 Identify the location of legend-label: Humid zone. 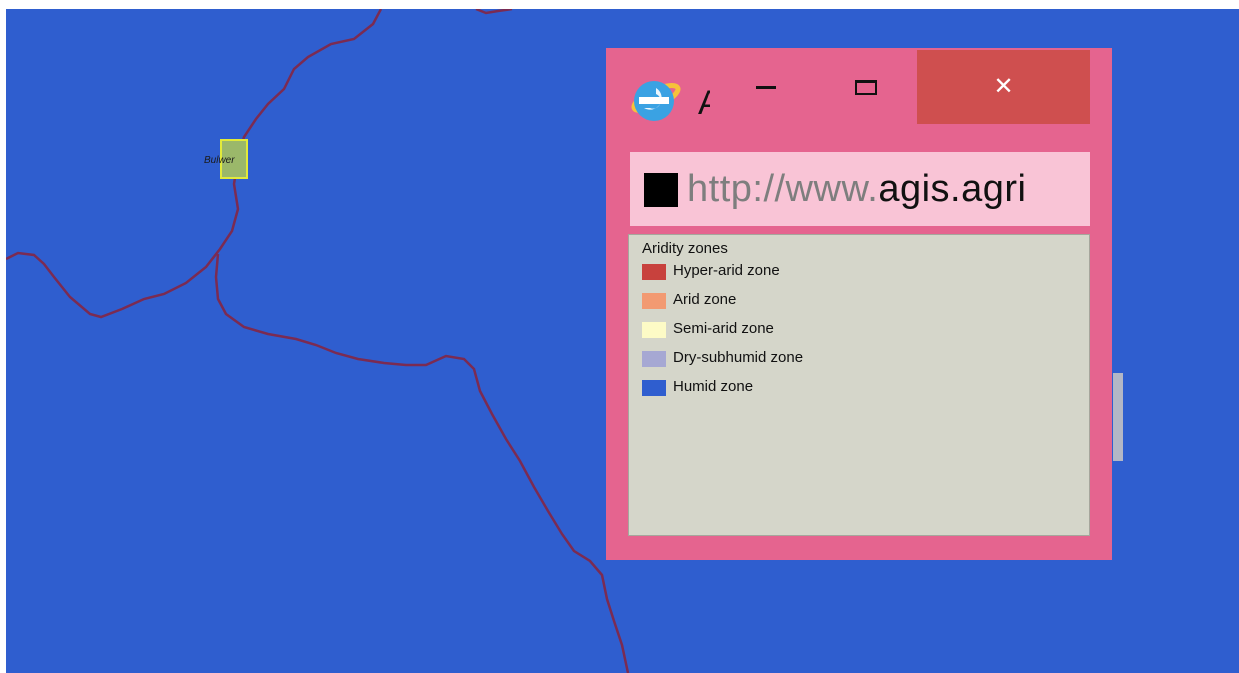
(713, 386).